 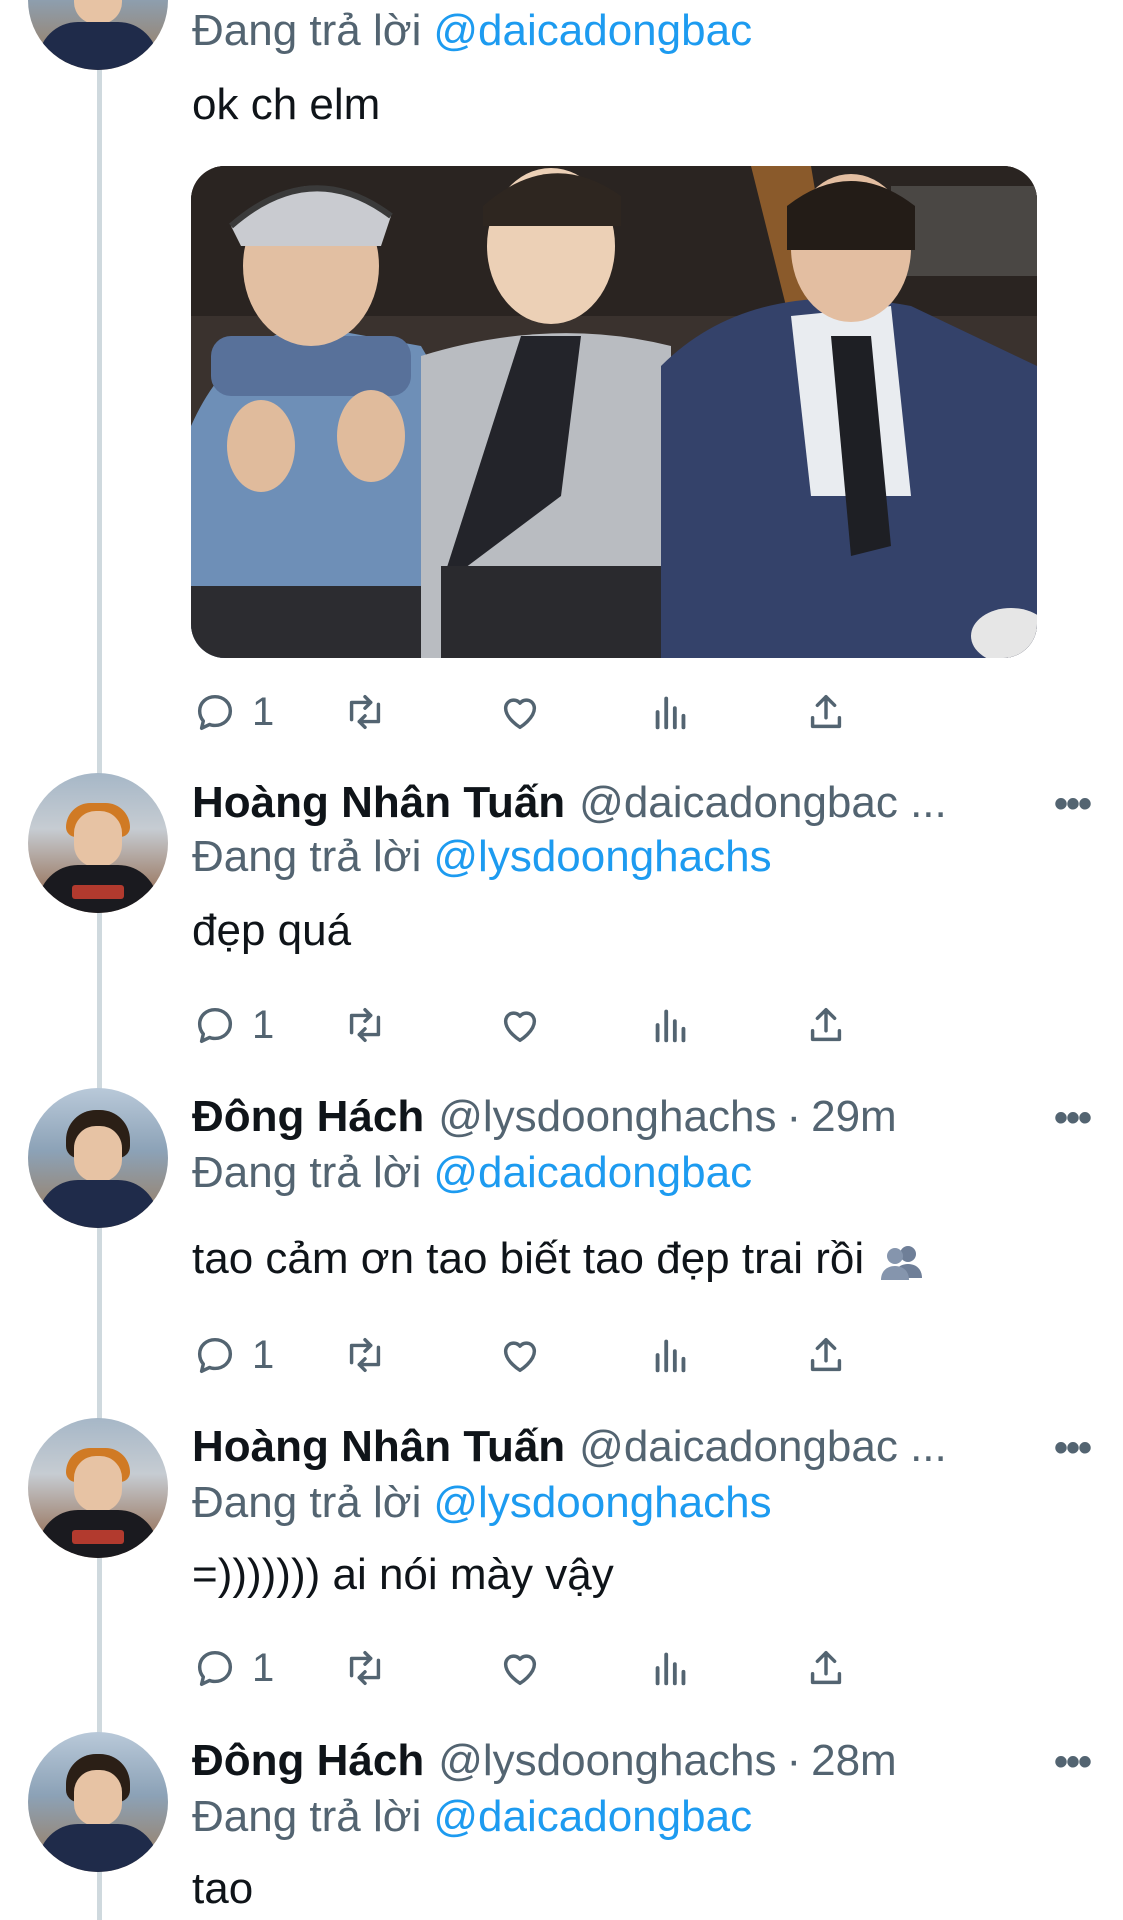 I want to click on tweet-text: =))))))) ai nói mày vậy, so click(x=403, y=1574).